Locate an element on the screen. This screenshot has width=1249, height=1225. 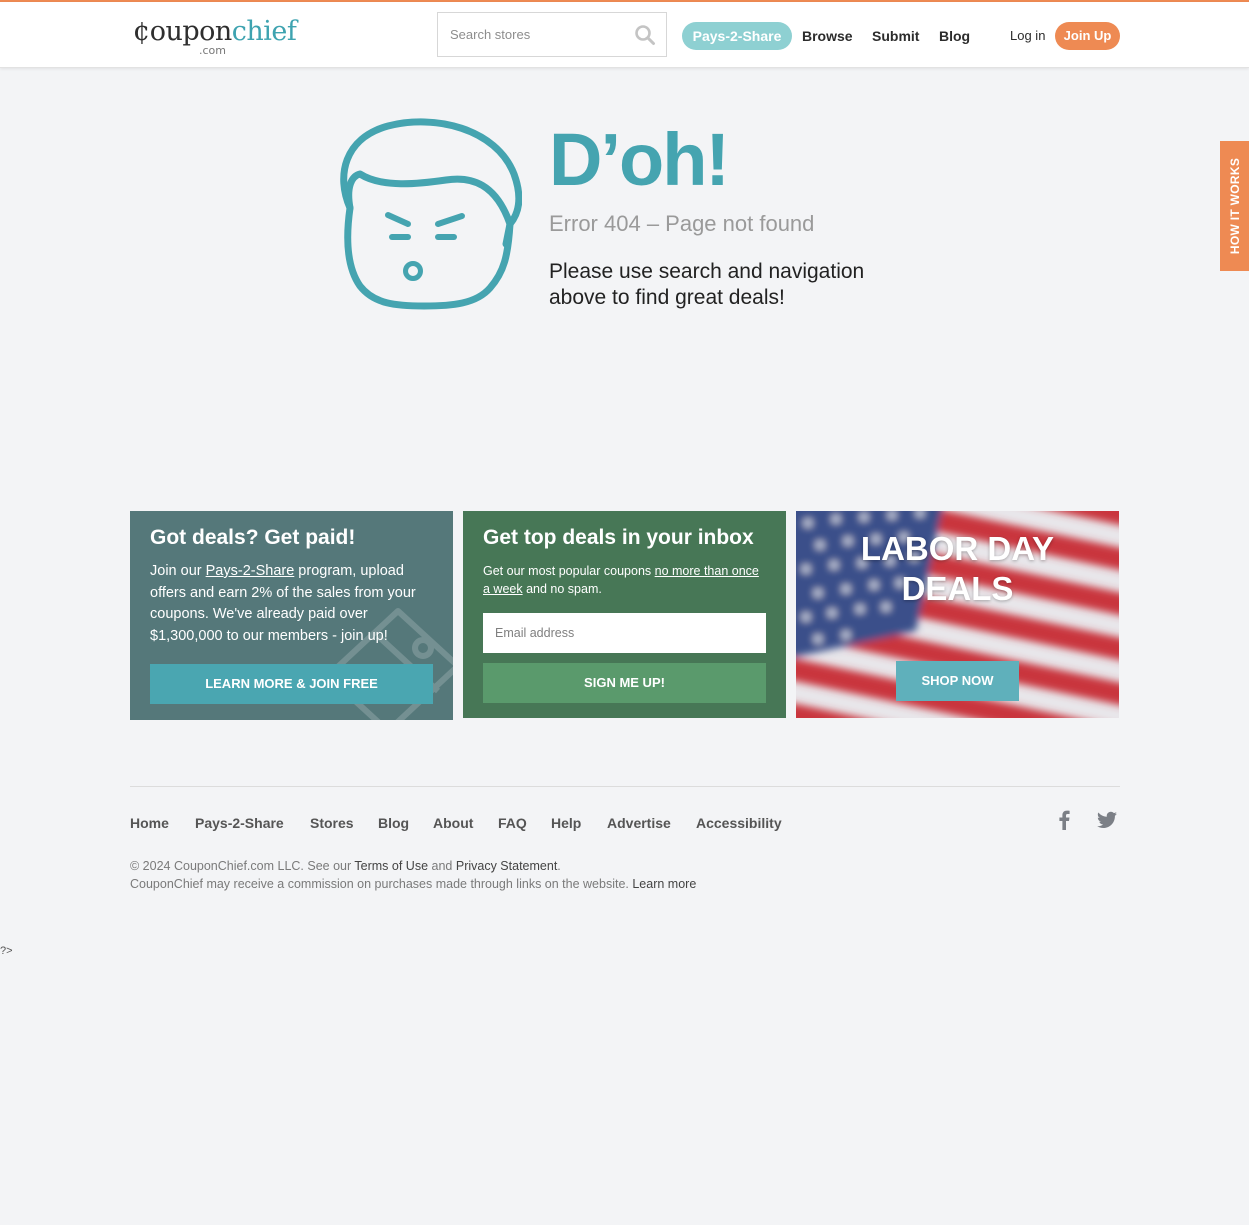
terms-of-use-link: Terms of Use is located at coordinates (391, 866).